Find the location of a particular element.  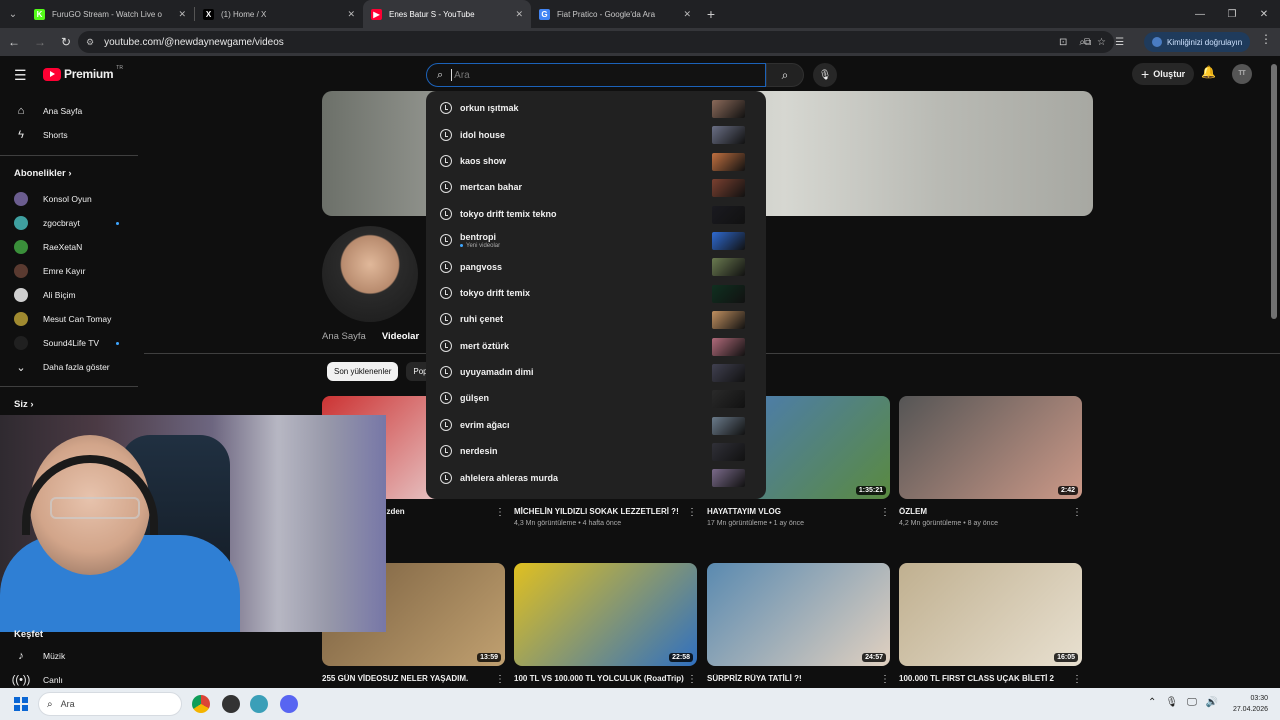

search-suggestion-item: mertcan bahar is located at coordinates (596, 187).